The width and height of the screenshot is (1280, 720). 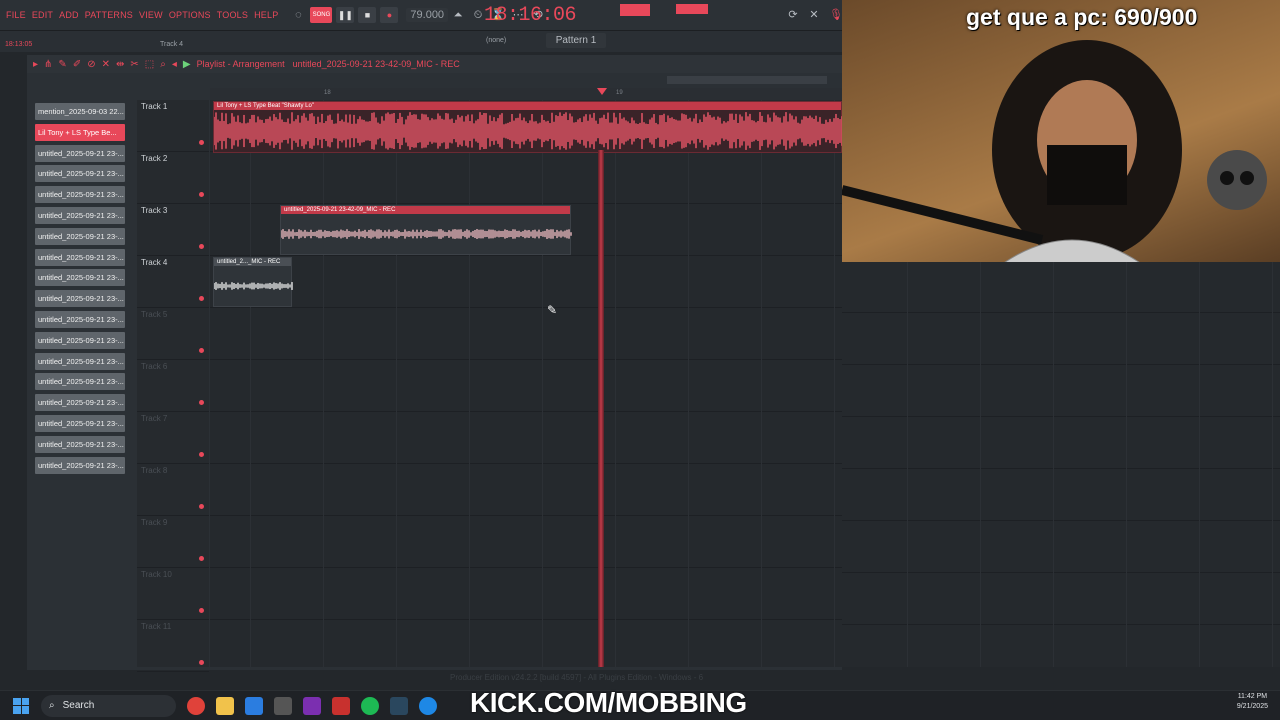 I want to click on timeline-ruler: 18 19, so click(x=526, y=94).